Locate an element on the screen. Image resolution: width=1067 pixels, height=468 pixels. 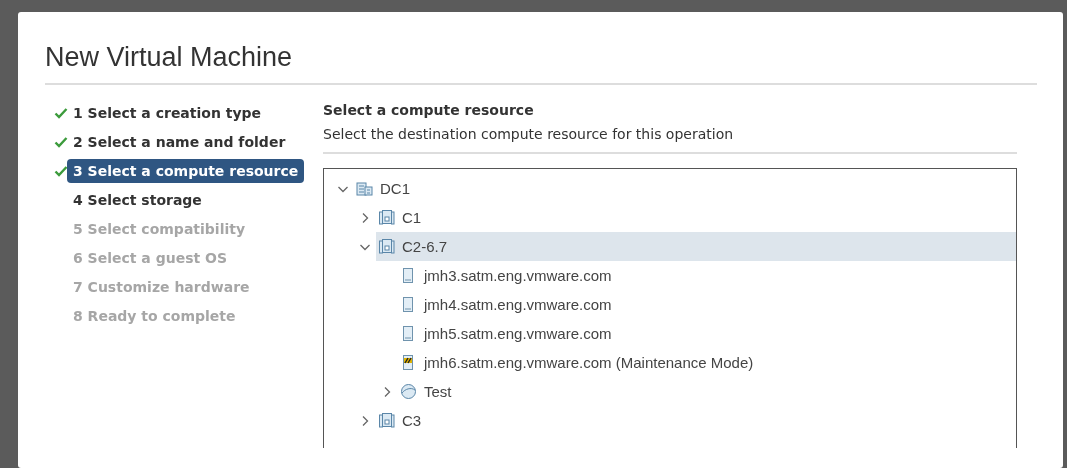
wizard-step: 3 Select a compute resource is located at coordinates (186, 170).